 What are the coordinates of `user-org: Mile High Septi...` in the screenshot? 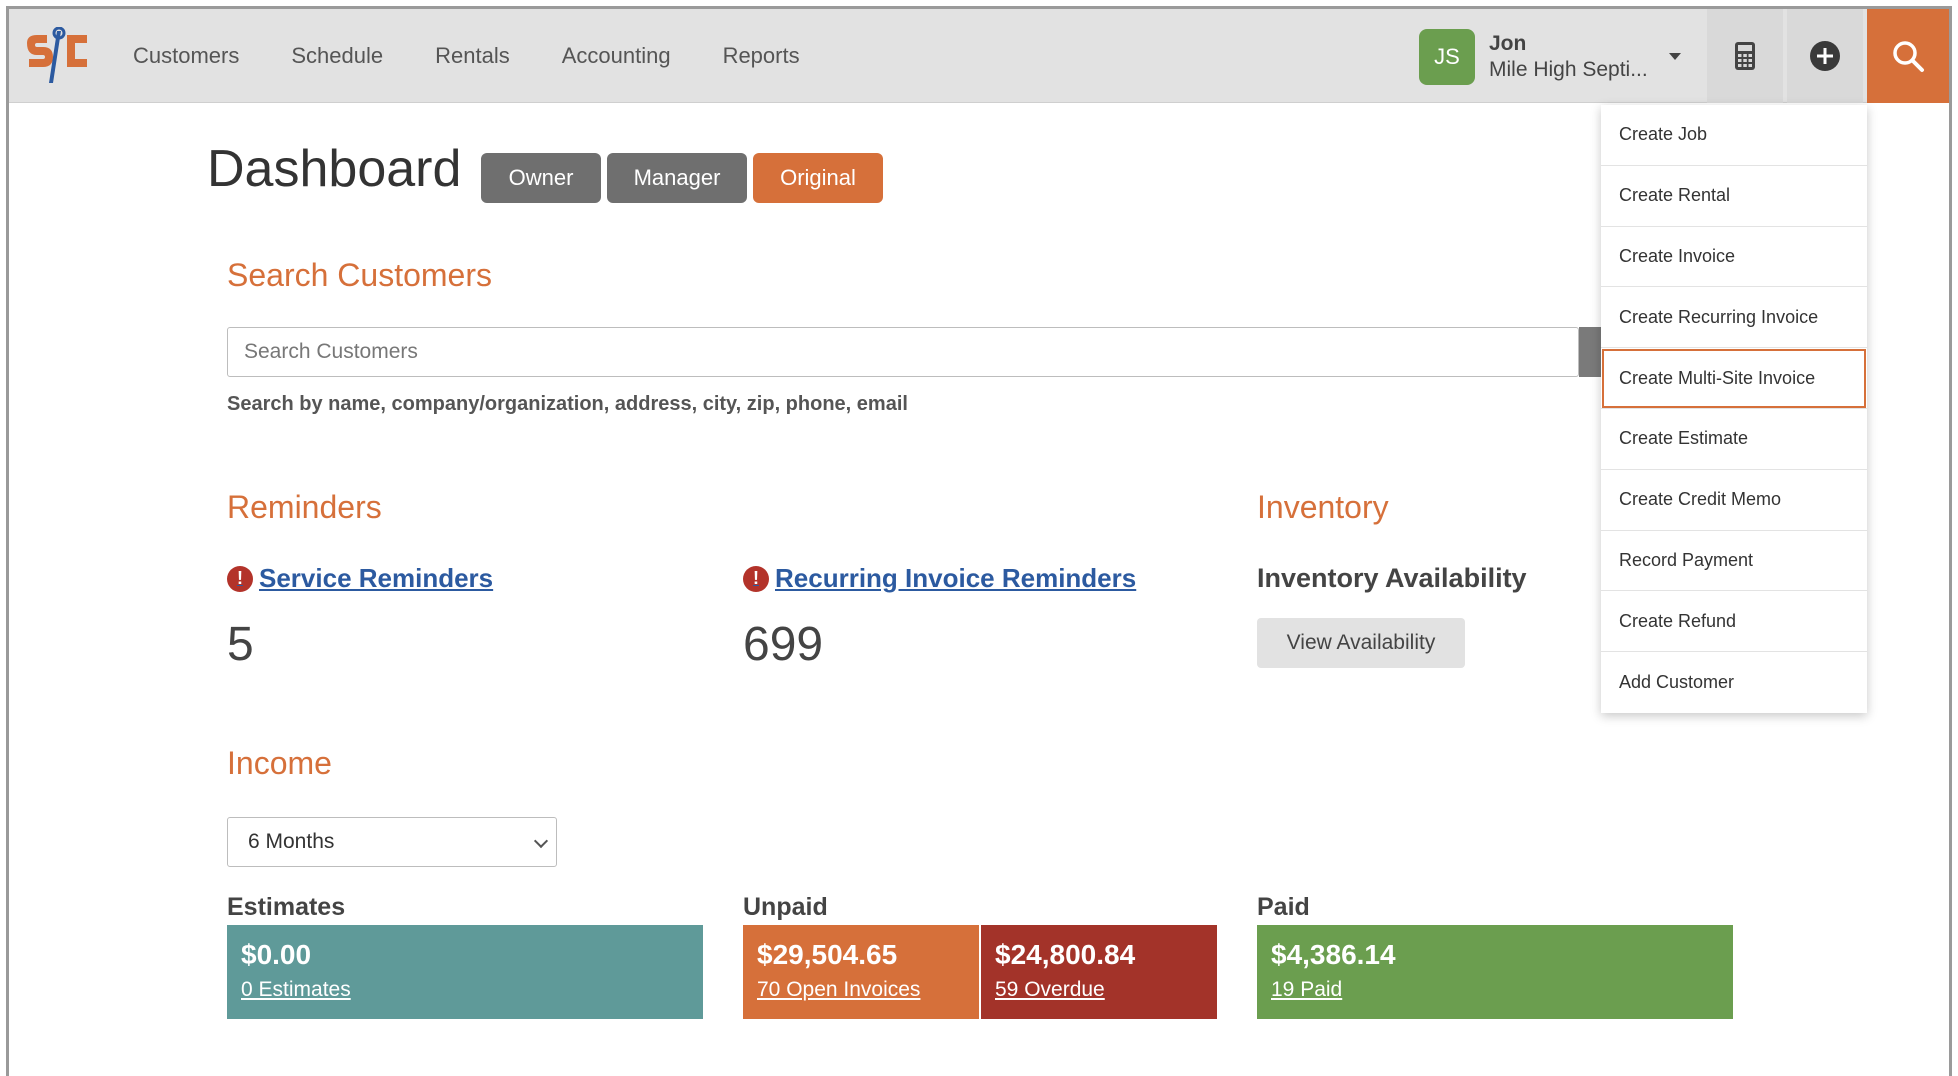 It's located at (1568, 69).